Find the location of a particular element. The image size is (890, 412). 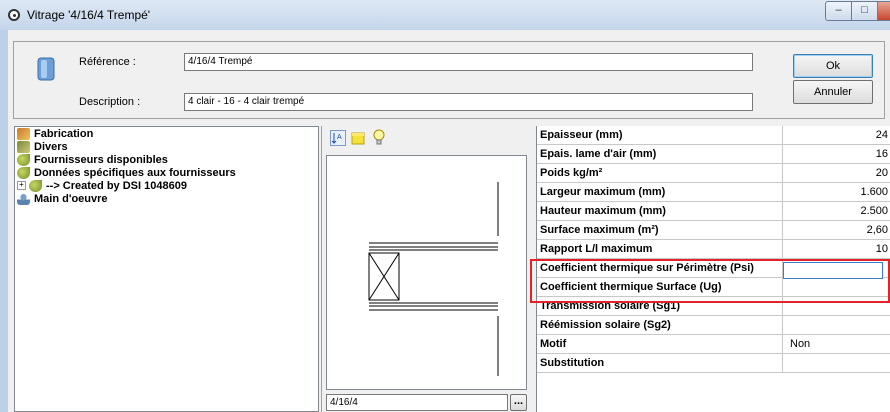

property-name: Largeur maximum (mm) is located at coordinates (660, 192).